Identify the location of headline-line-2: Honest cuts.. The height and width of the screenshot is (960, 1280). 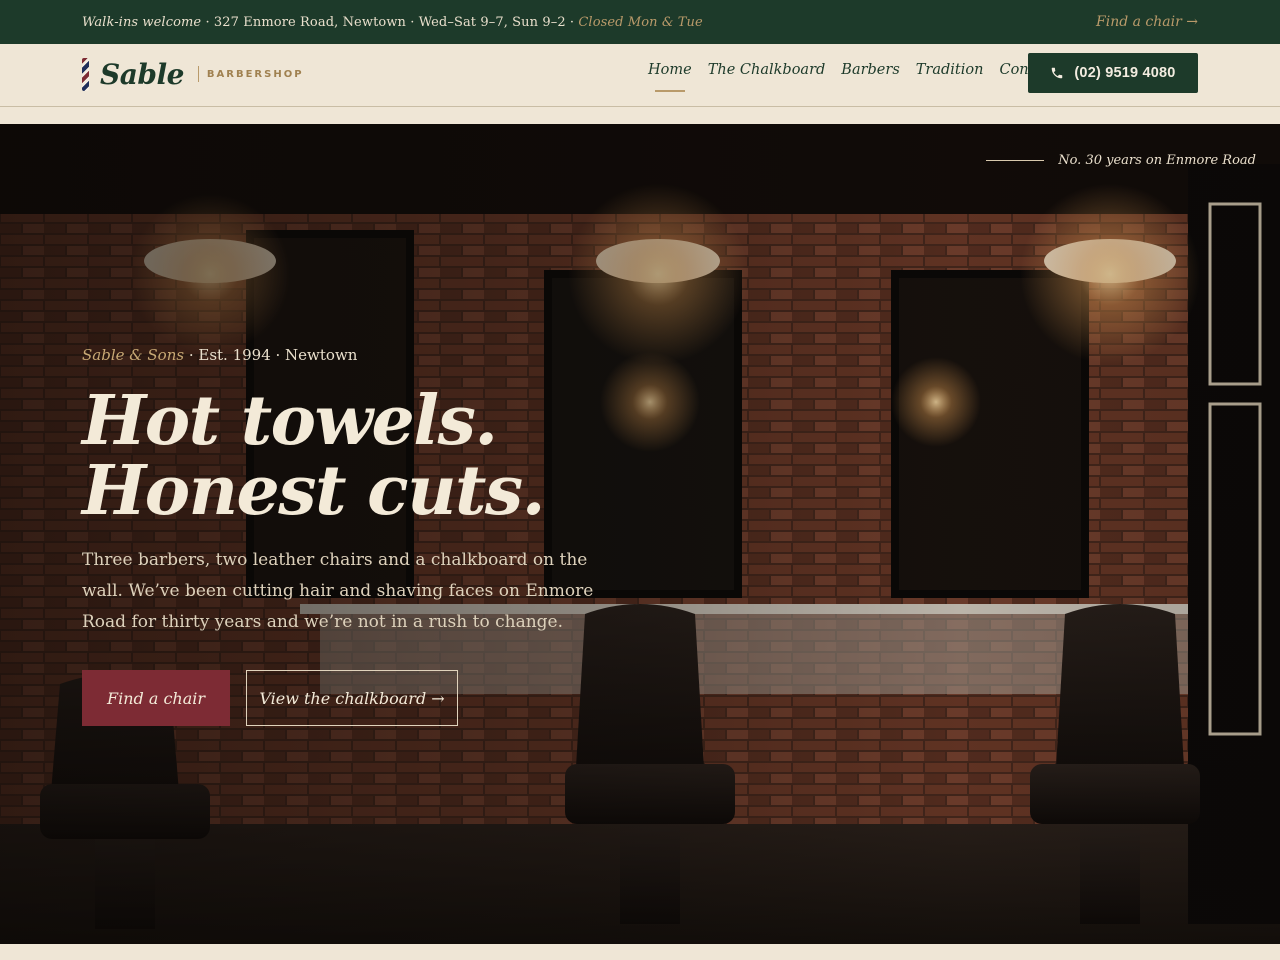
(313, 491).